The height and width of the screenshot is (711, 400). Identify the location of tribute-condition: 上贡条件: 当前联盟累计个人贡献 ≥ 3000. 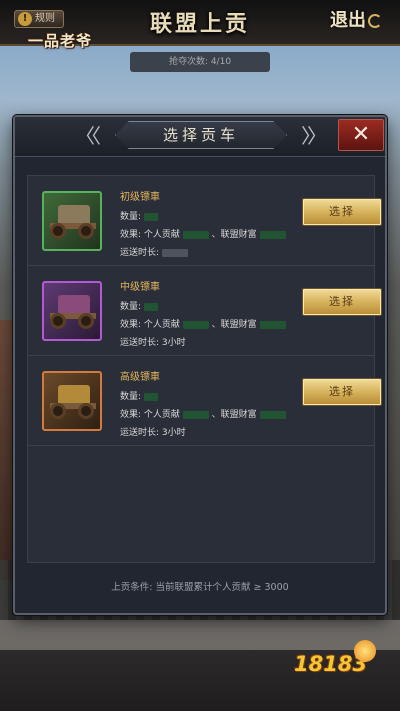
(200, 587).